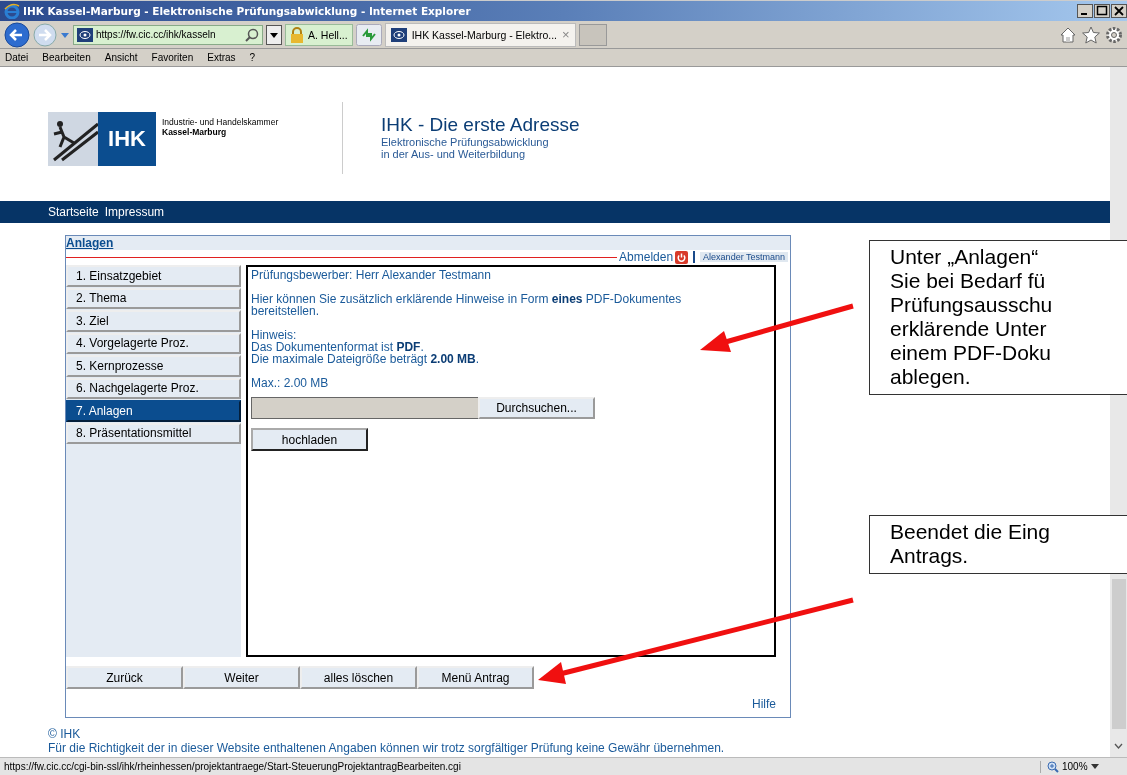  I want to click on nav-button: Weiter, so click(241, 677).